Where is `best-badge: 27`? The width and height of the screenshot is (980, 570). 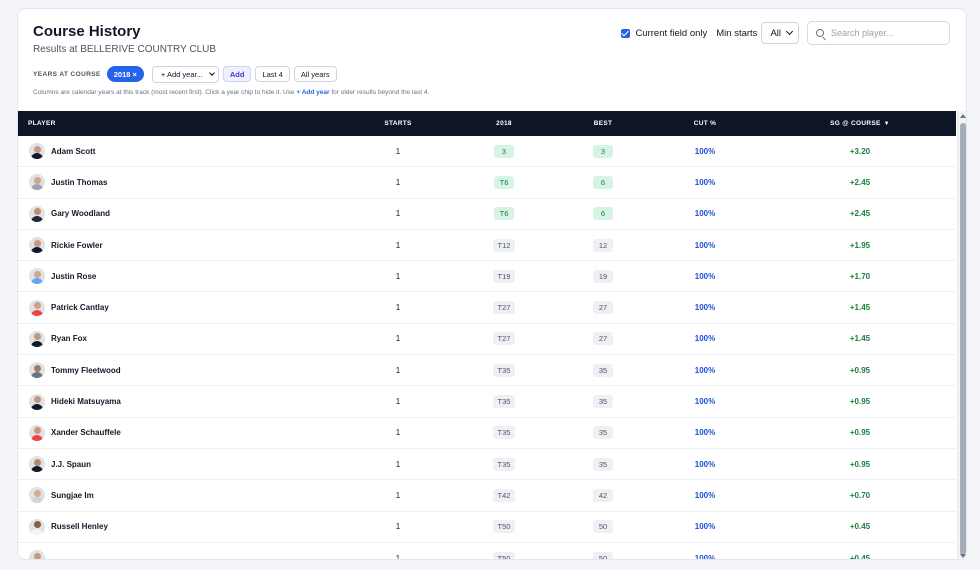 best-badge: 27 is located at coordinates (603, 308).